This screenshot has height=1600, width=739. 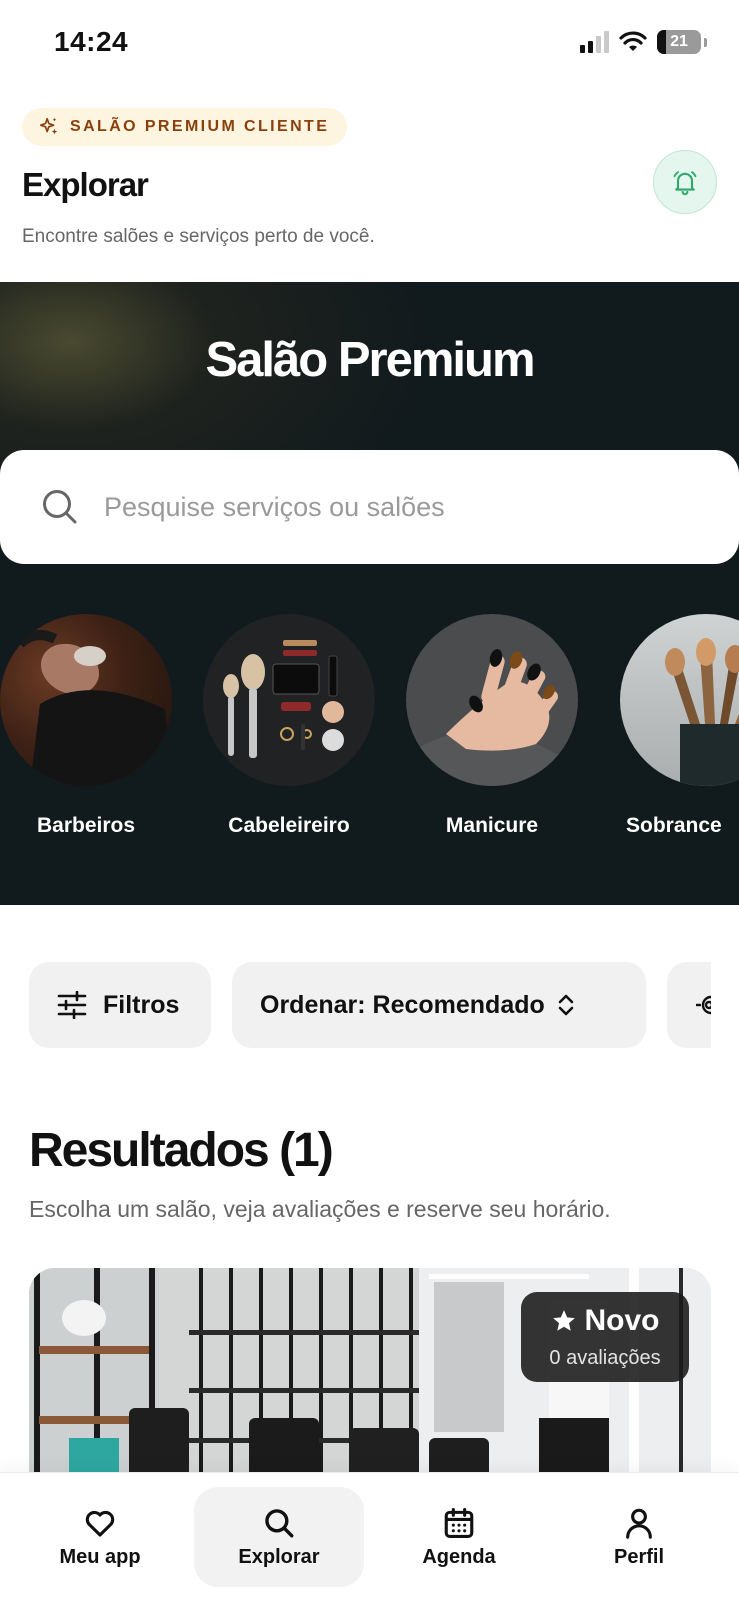 I want to click on category-manicure: Manicure, so click(x=492, y=725).